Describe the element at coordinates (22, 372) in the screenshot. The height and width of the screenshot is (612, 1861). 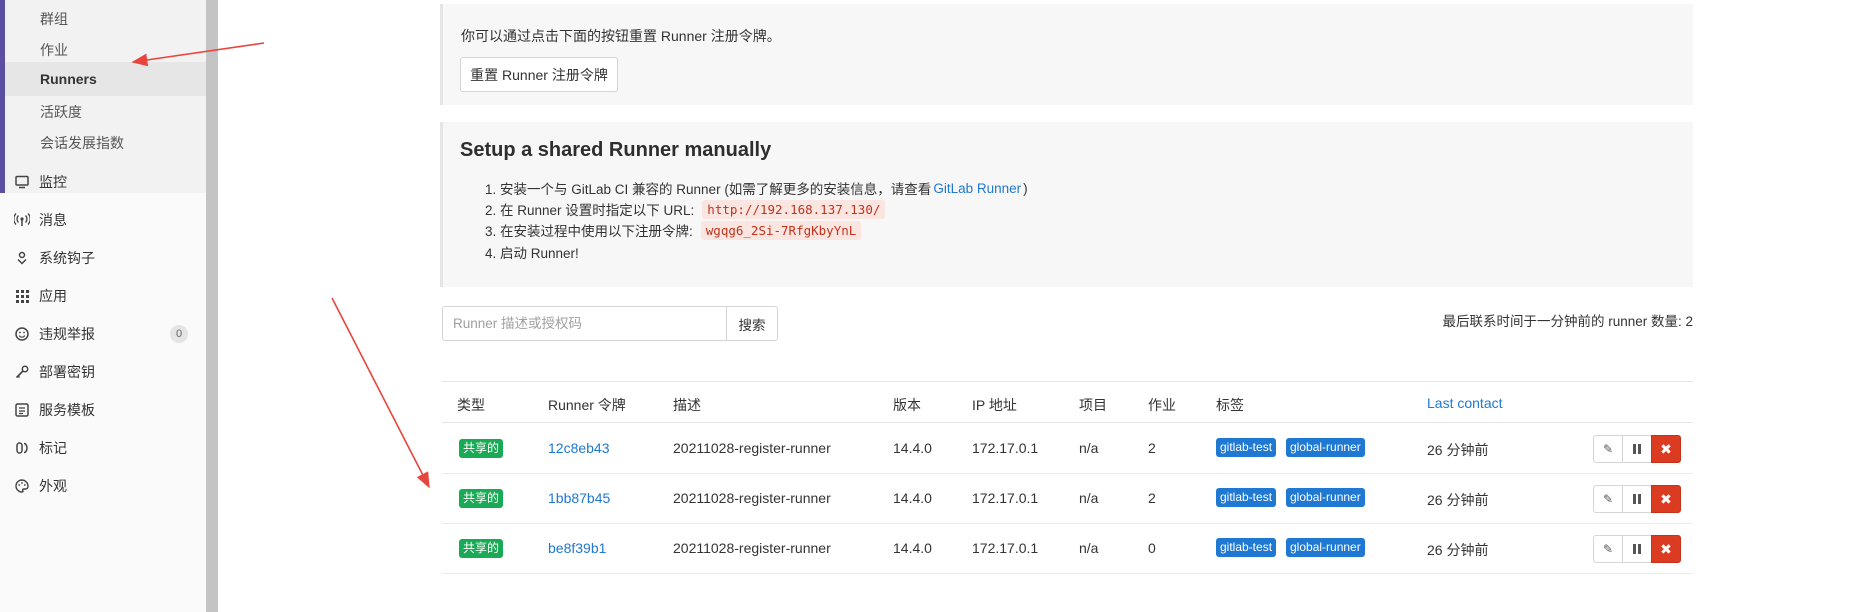
I see `key-icon` at that location.